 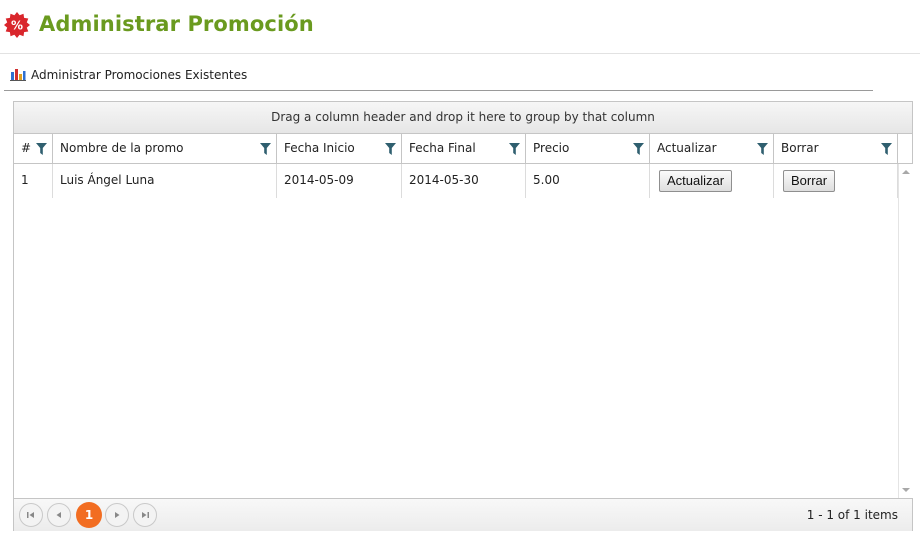 I want to click on cell-borrar: Borrar, so click(x=836, y=181).